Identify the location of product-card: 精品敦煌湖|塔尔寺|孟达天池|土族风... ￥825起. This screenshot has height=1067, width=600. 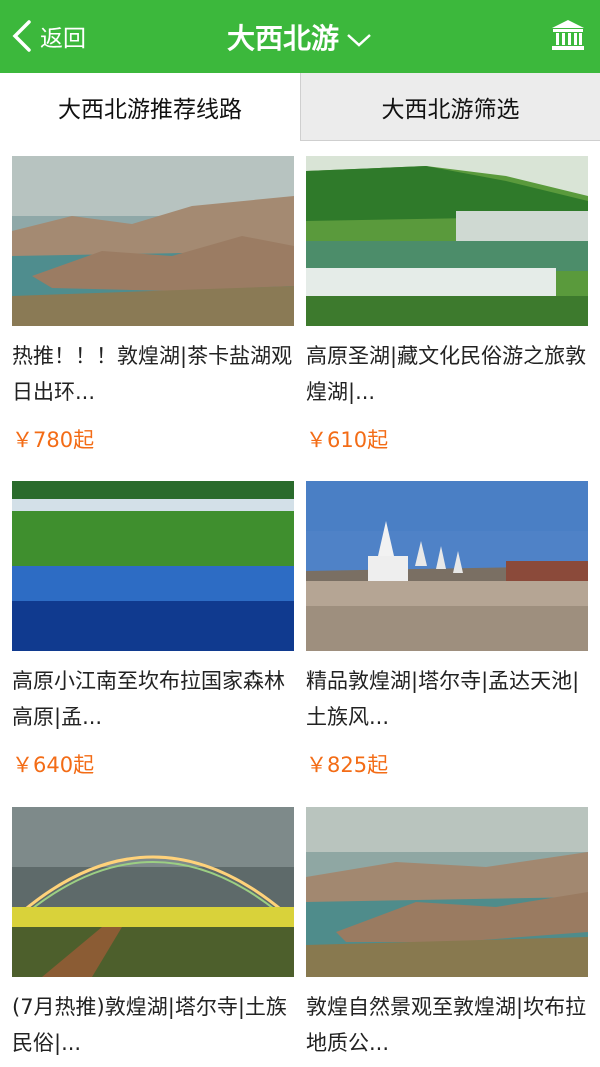
(447, 630).